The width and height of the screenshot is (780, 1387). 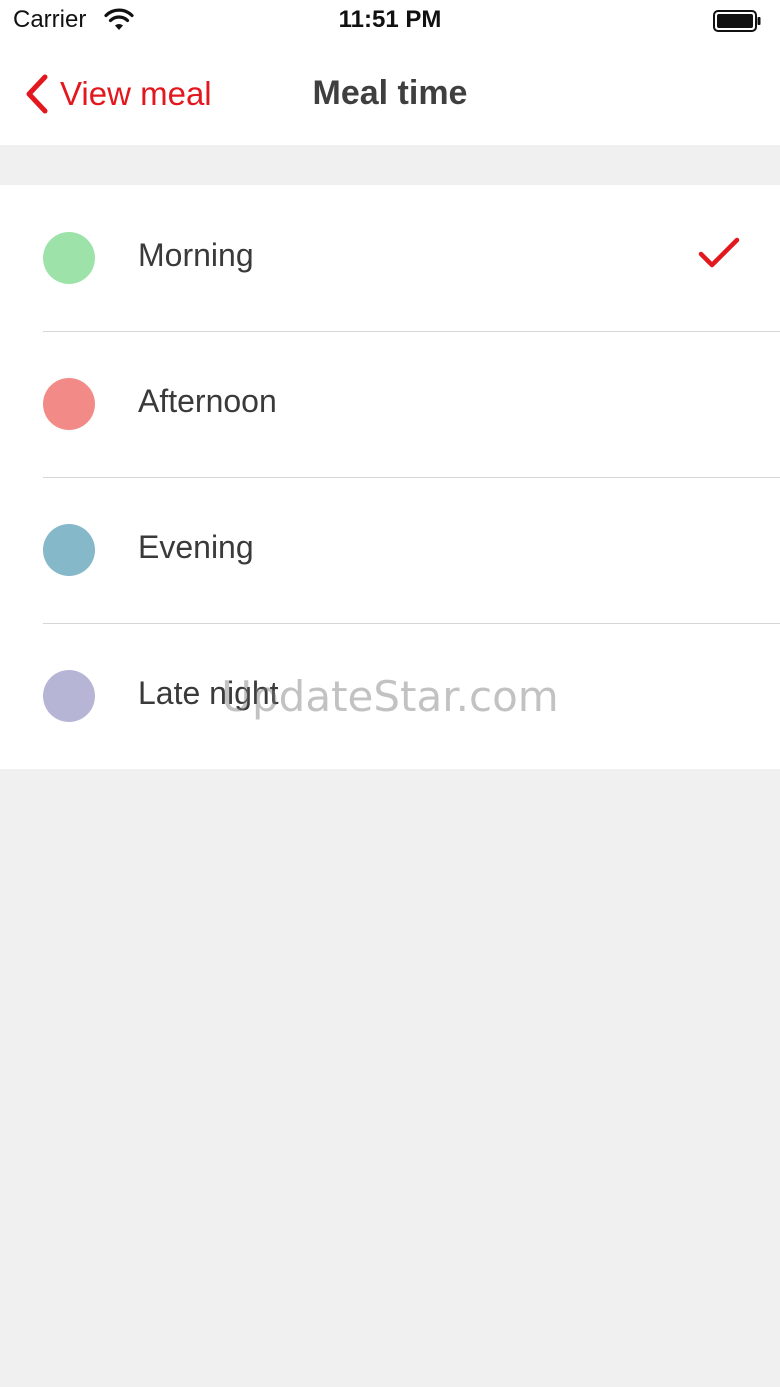 What do you see at coordinates (390, 258) in the screenshot?
I see `meal-time-option-morning: Morning` at bounding box center [390, 258].